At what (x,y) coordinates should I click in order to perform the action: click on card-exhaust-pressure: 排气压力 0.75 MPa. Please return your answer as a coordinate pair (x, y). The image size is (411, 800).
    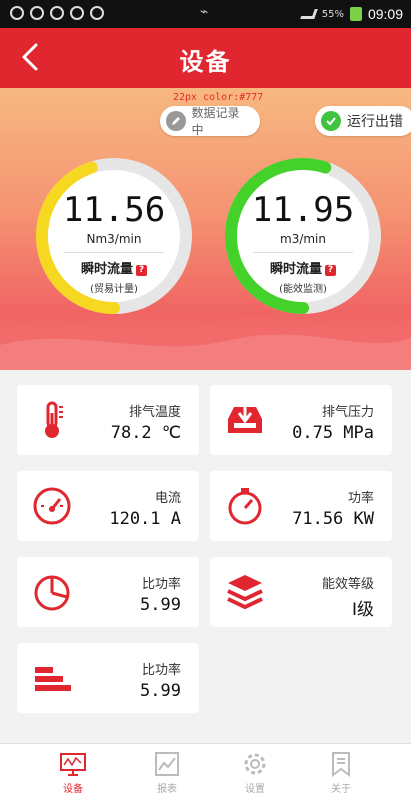
    Looking at the image, I should click on (301, 420).